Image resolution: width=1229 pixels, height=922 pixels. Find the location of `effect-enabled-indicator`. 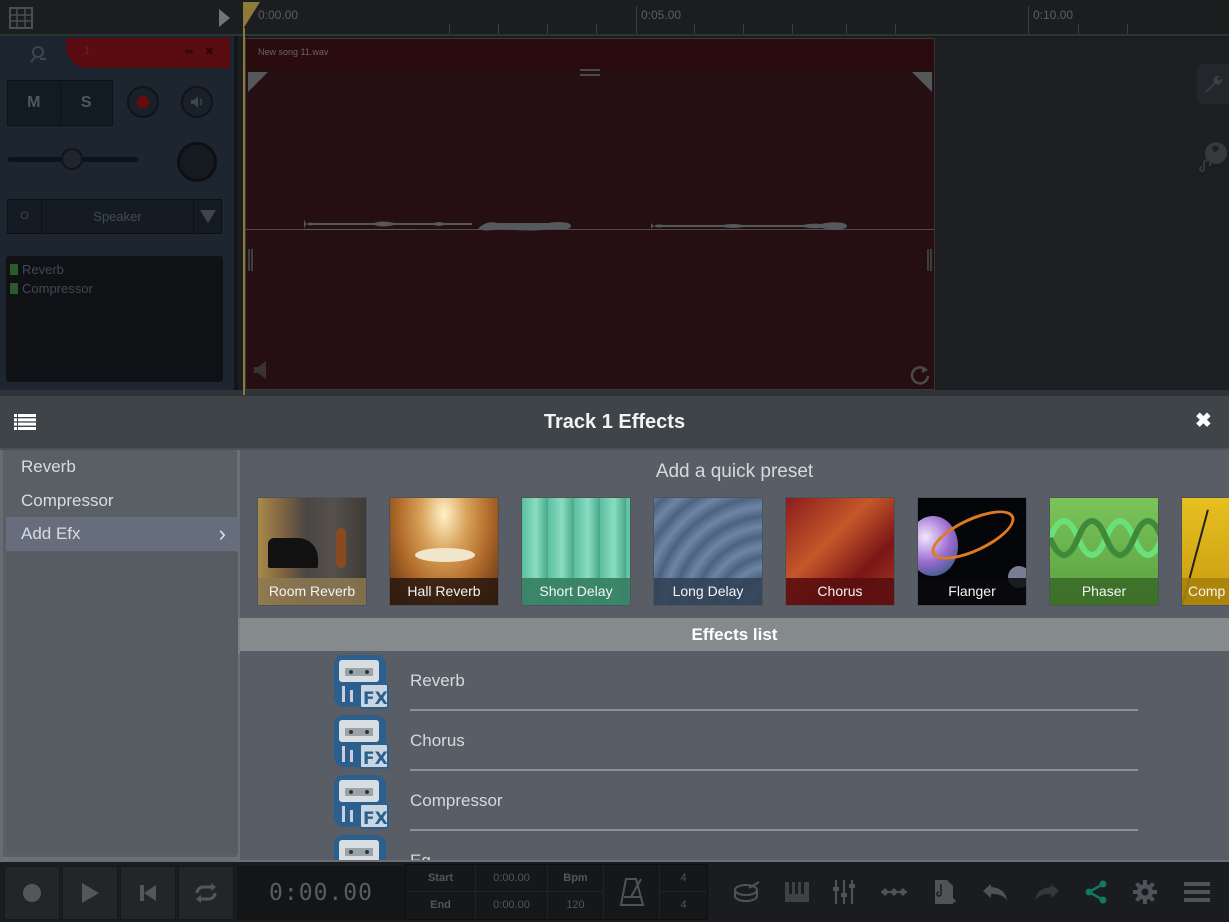

effect-enabled-indicator is located at coordinates (14, 269).